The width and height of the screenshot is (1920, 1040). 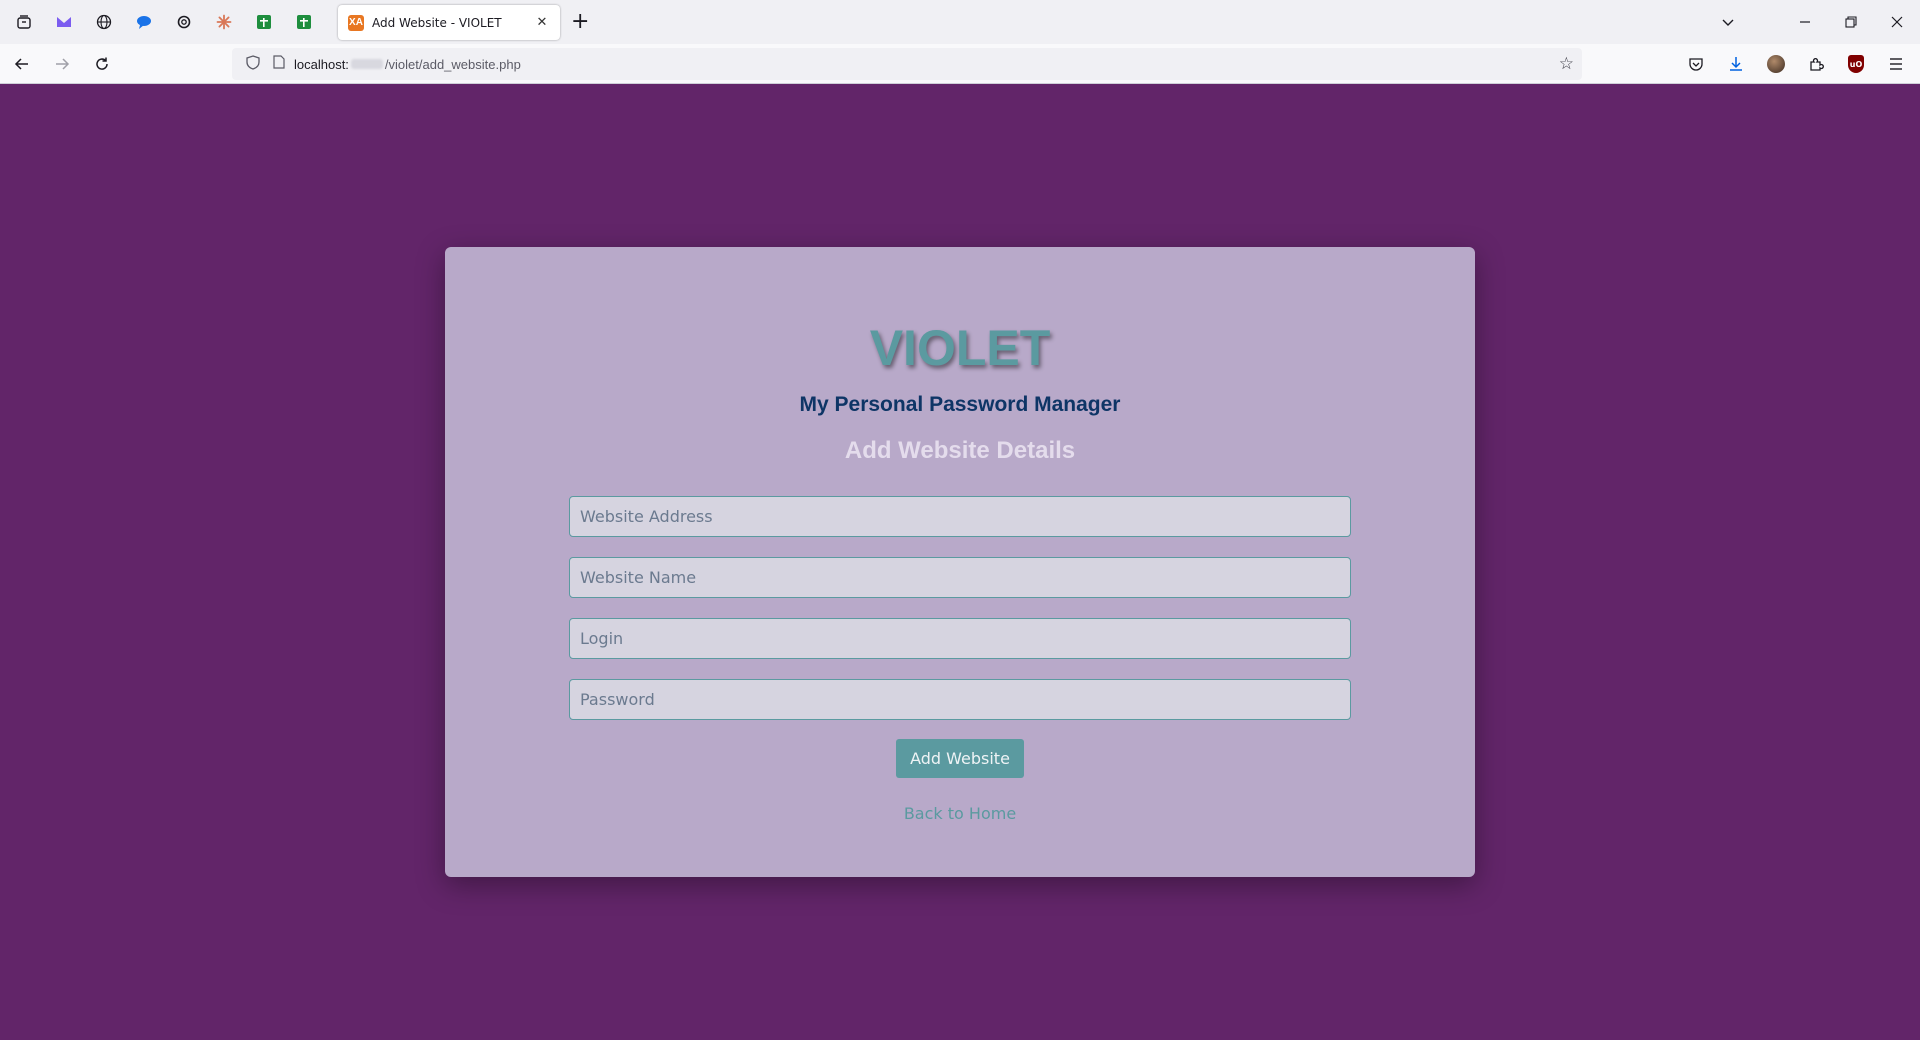 What do you see at coordinates (1696, 64) in the screenshot?
I see `pocket-icon` at bounding box center [1696, 64].